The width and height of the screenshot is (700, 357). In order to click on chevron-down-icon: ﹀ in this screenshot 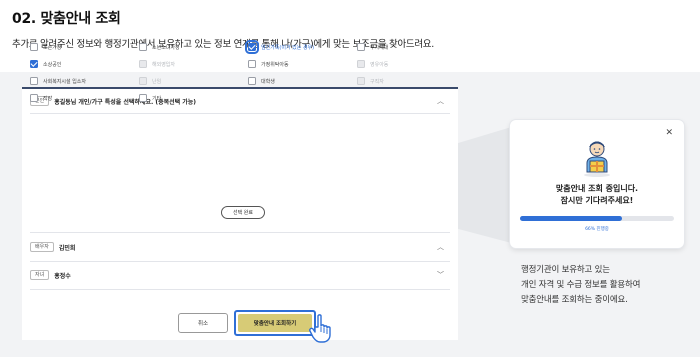, I will do `click(440, 275)`.